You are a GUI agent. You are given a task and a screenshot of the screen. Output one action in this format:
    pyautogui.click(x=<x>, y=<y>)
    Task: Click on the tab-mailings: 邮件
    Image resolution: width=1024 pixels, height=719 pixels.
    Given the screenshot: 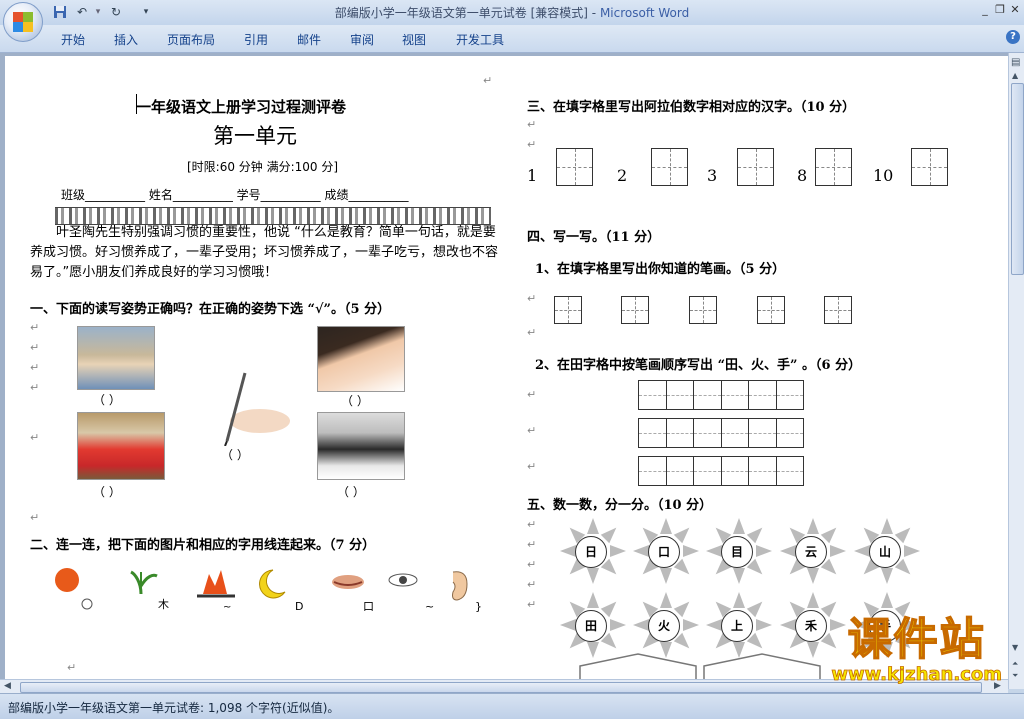 What is the action you would take?
    pyautogui.click(x=309, y=39)
    